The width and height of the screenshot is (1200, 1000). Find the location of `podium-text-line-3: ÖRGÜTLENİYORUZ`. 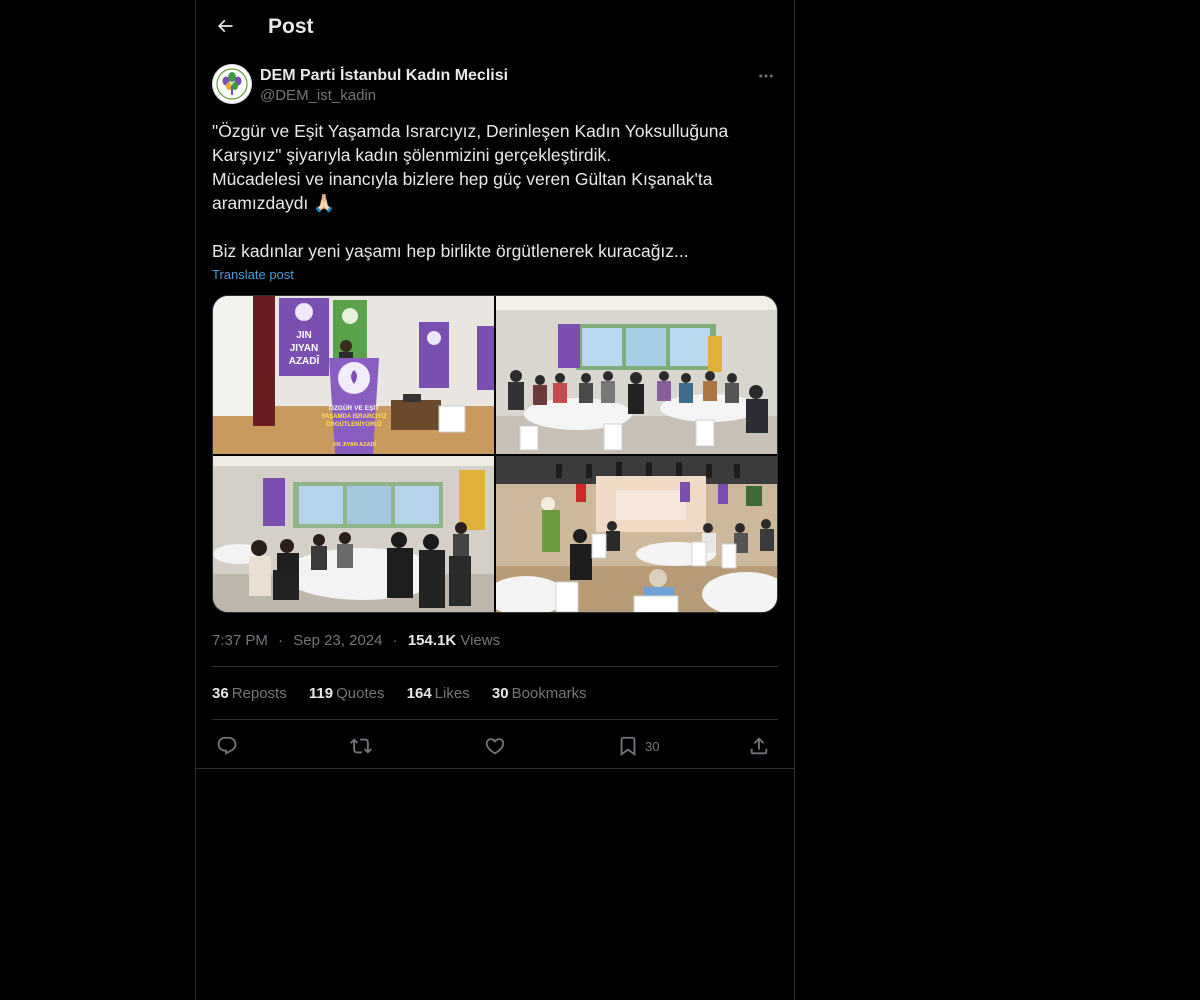

podium-text-line-3: ÖRGÜTLENİYORUZ is located at coordinates (354, 424).